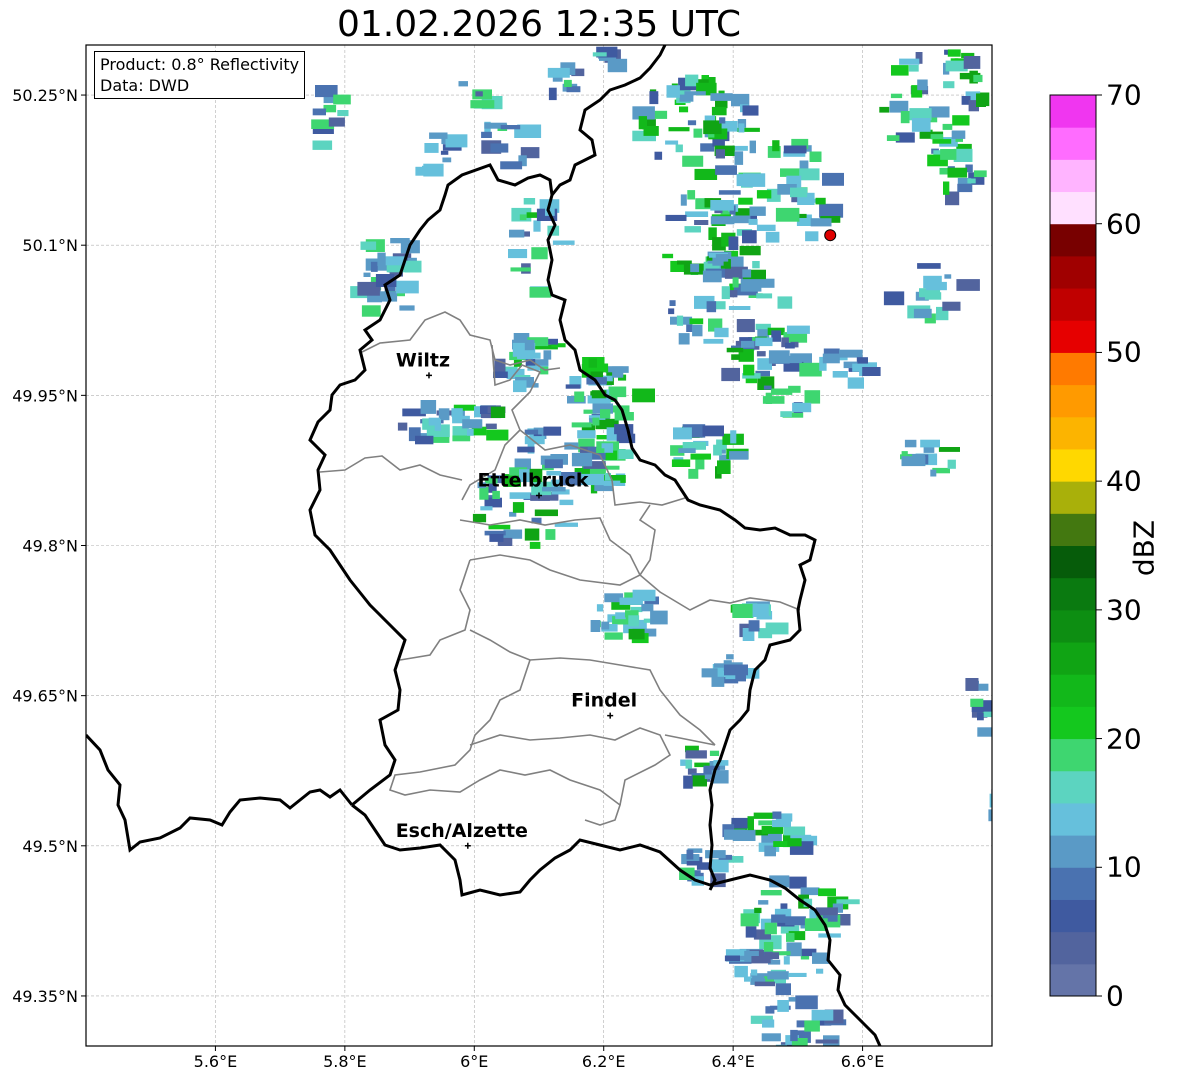  Describe the element at coordinates (863, 1061) in the screenshot. I see `lon-tick-label: 6.6°E` at that location.